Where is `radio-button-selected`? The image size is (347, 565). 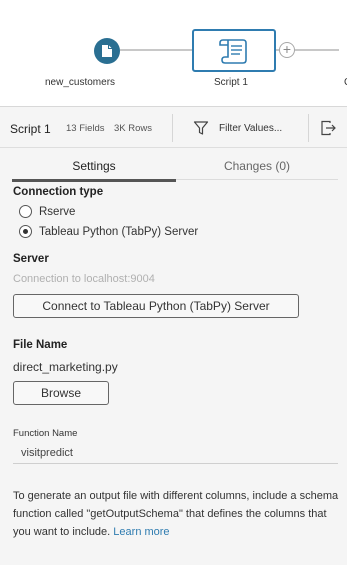
radio-button-selected is located at coordinates (25, 231).